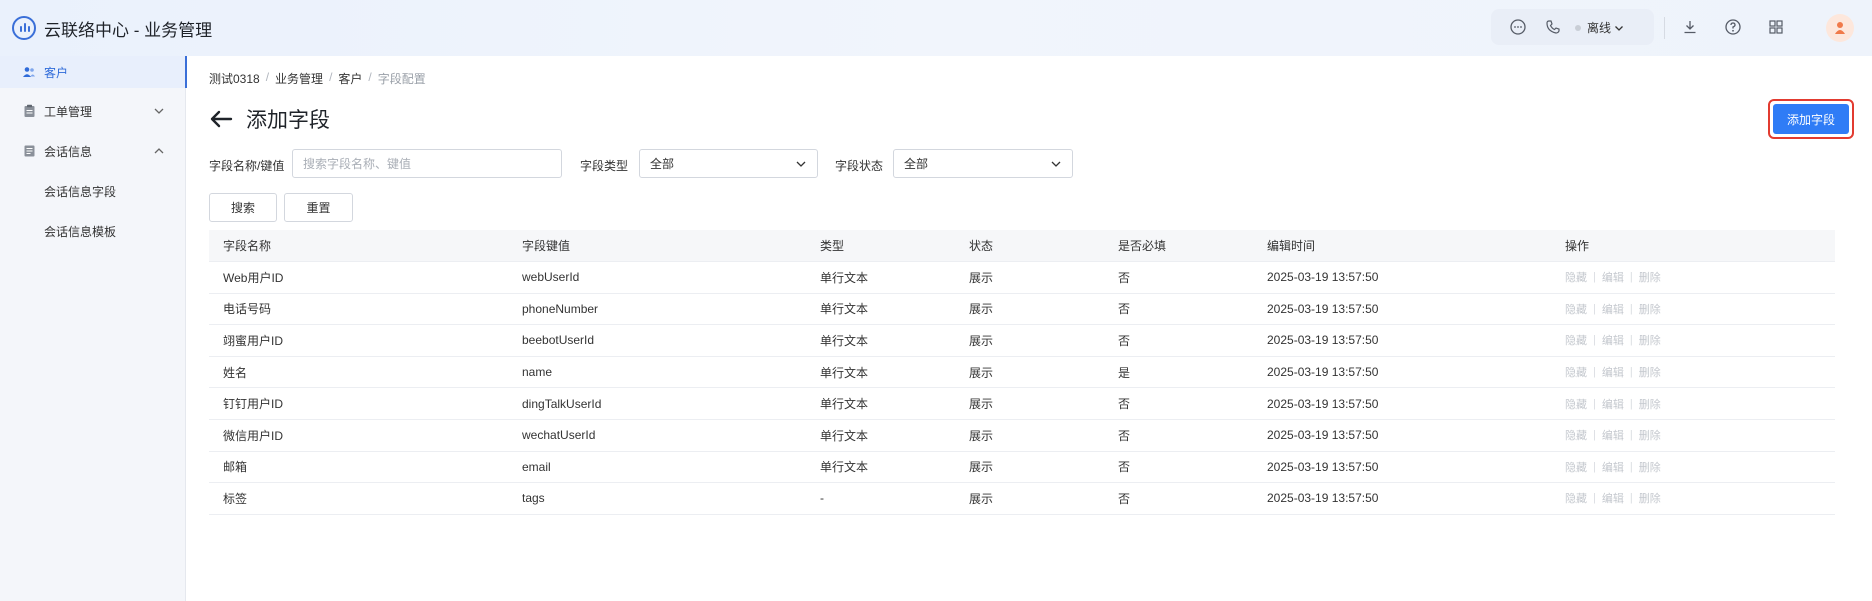  I want to click on session-icon, so click(29, 151).